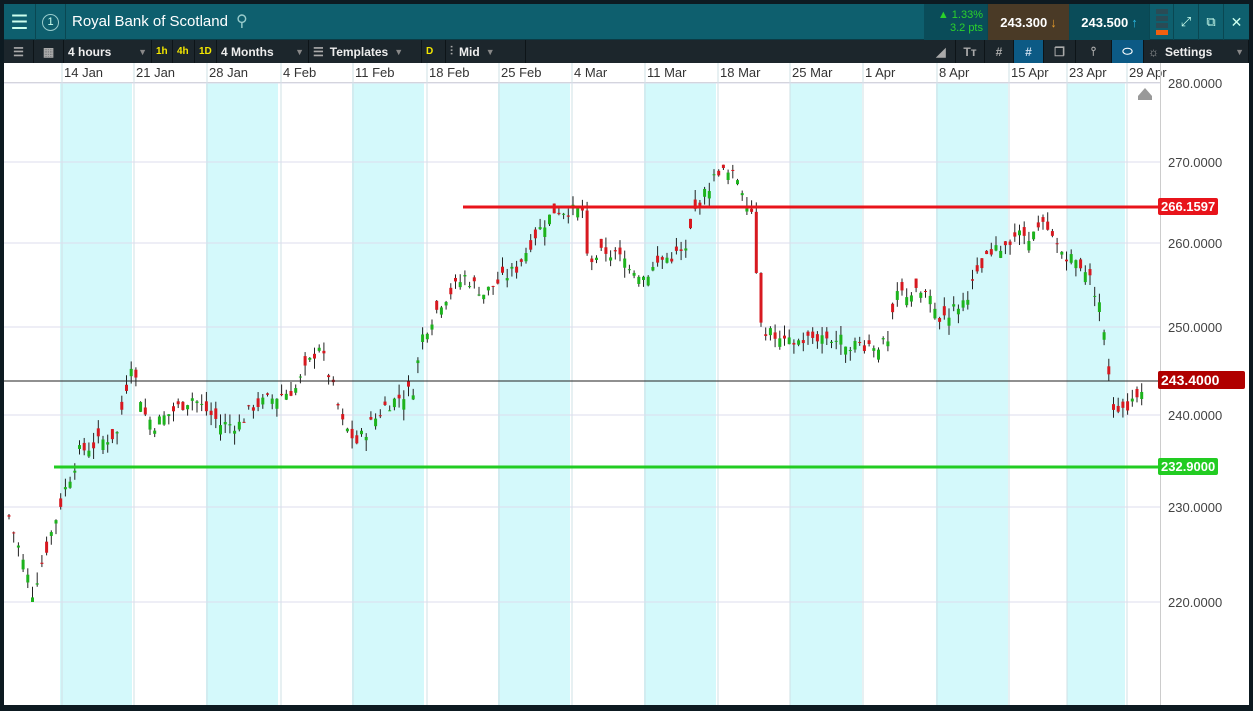 The height and width of the screenshot is (711, 1253). What do you see at coordinates (359, 51) in the screenshot?
I see `templates-label: Templates` at bounding box center [359, 51].